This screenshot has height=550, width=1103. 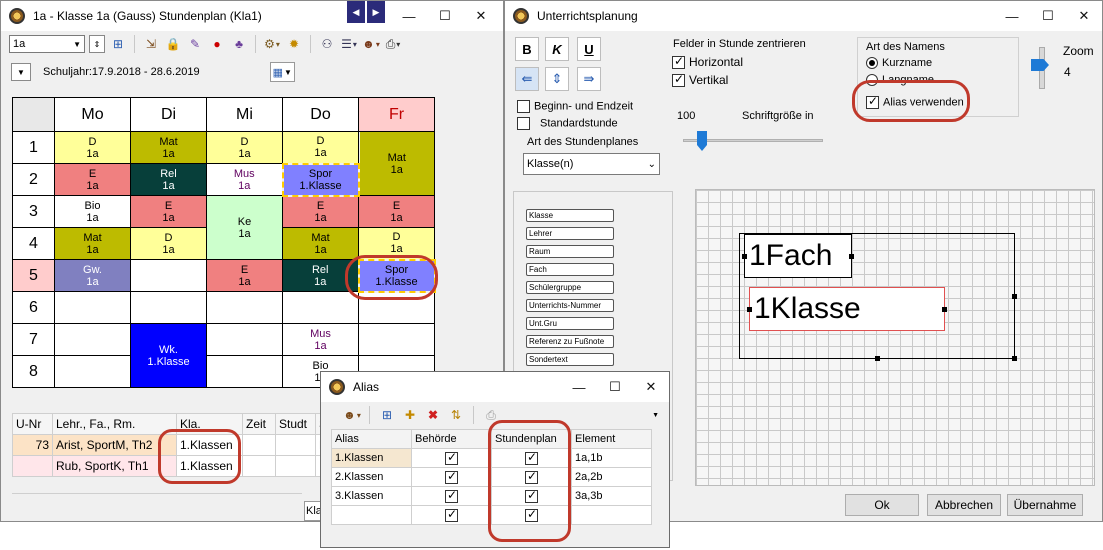 What do you see at coordinates (591, 164) in the screenshot?
I see `plan-type-select: Klasse(n) ⌄` at bounding box center [591, 164].